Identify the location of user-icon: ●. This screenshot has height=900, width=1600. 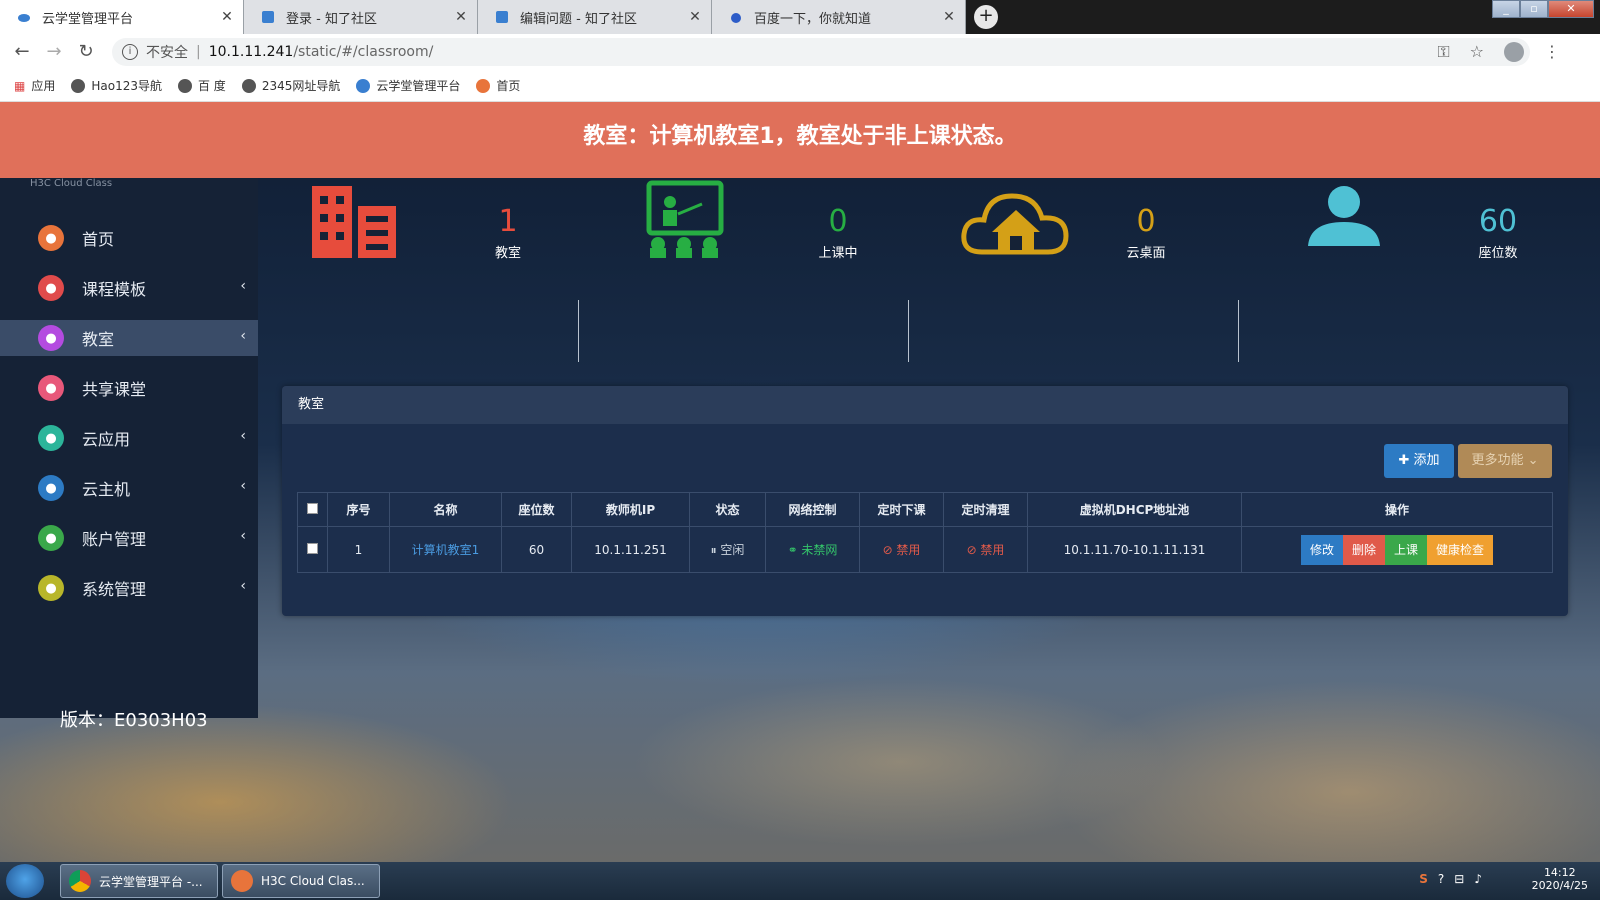
(51, 538).